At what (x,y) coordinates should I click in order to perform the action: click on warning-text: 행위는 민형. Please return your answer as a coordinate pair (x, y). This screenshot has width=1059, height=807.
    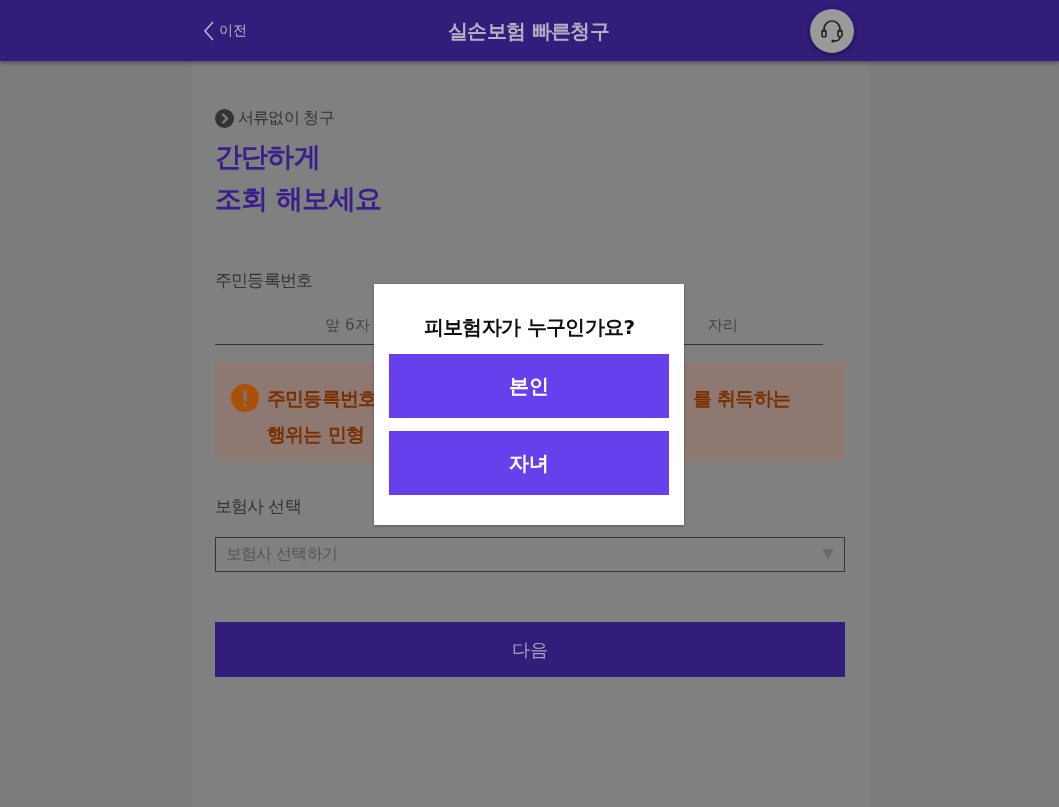
    Looking at the image, I should click on (315, 434).